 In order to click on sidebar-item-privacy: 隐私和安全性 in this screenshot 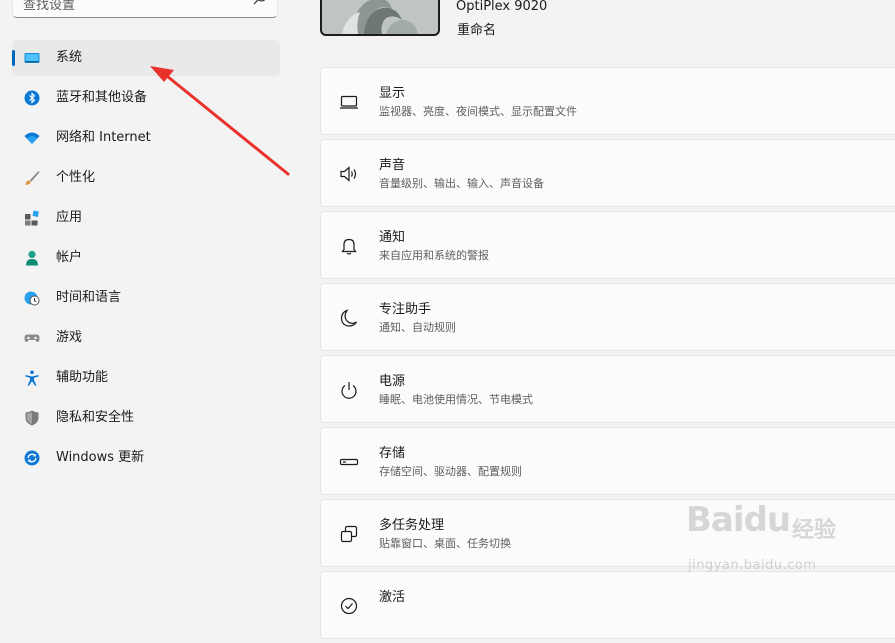, I will do `click(146, 418)`.